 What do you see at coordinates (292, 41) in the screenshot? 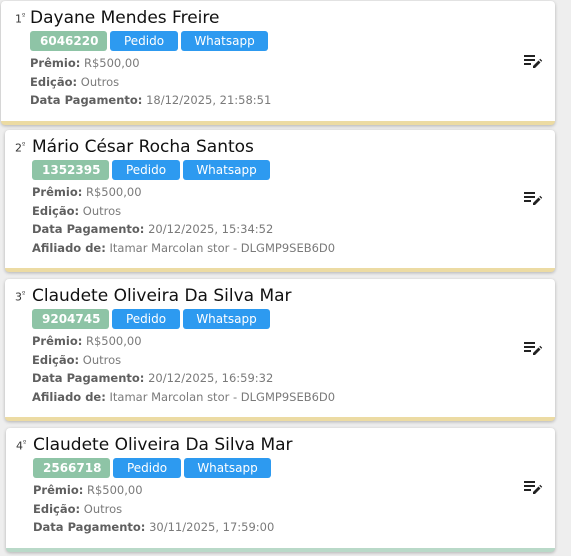
I see `winner-chips: 6046220 Pedido Whatsapp` at bounding box center [292, 41].